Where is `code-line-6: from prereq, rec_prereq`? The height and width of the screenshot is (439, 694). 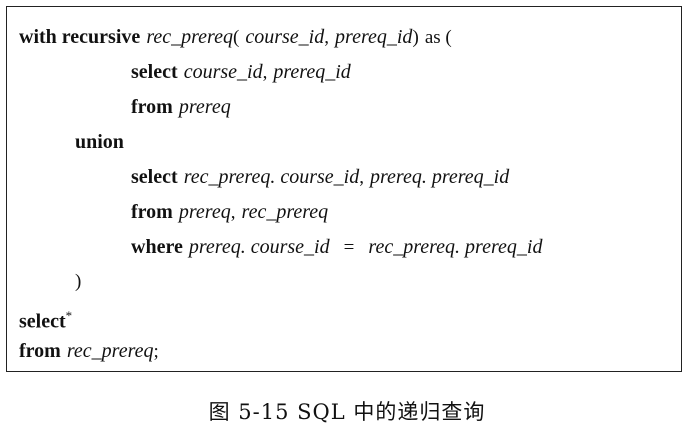
code-line-6: from prereq, rec_prereq is located at coordinates (229, 212).